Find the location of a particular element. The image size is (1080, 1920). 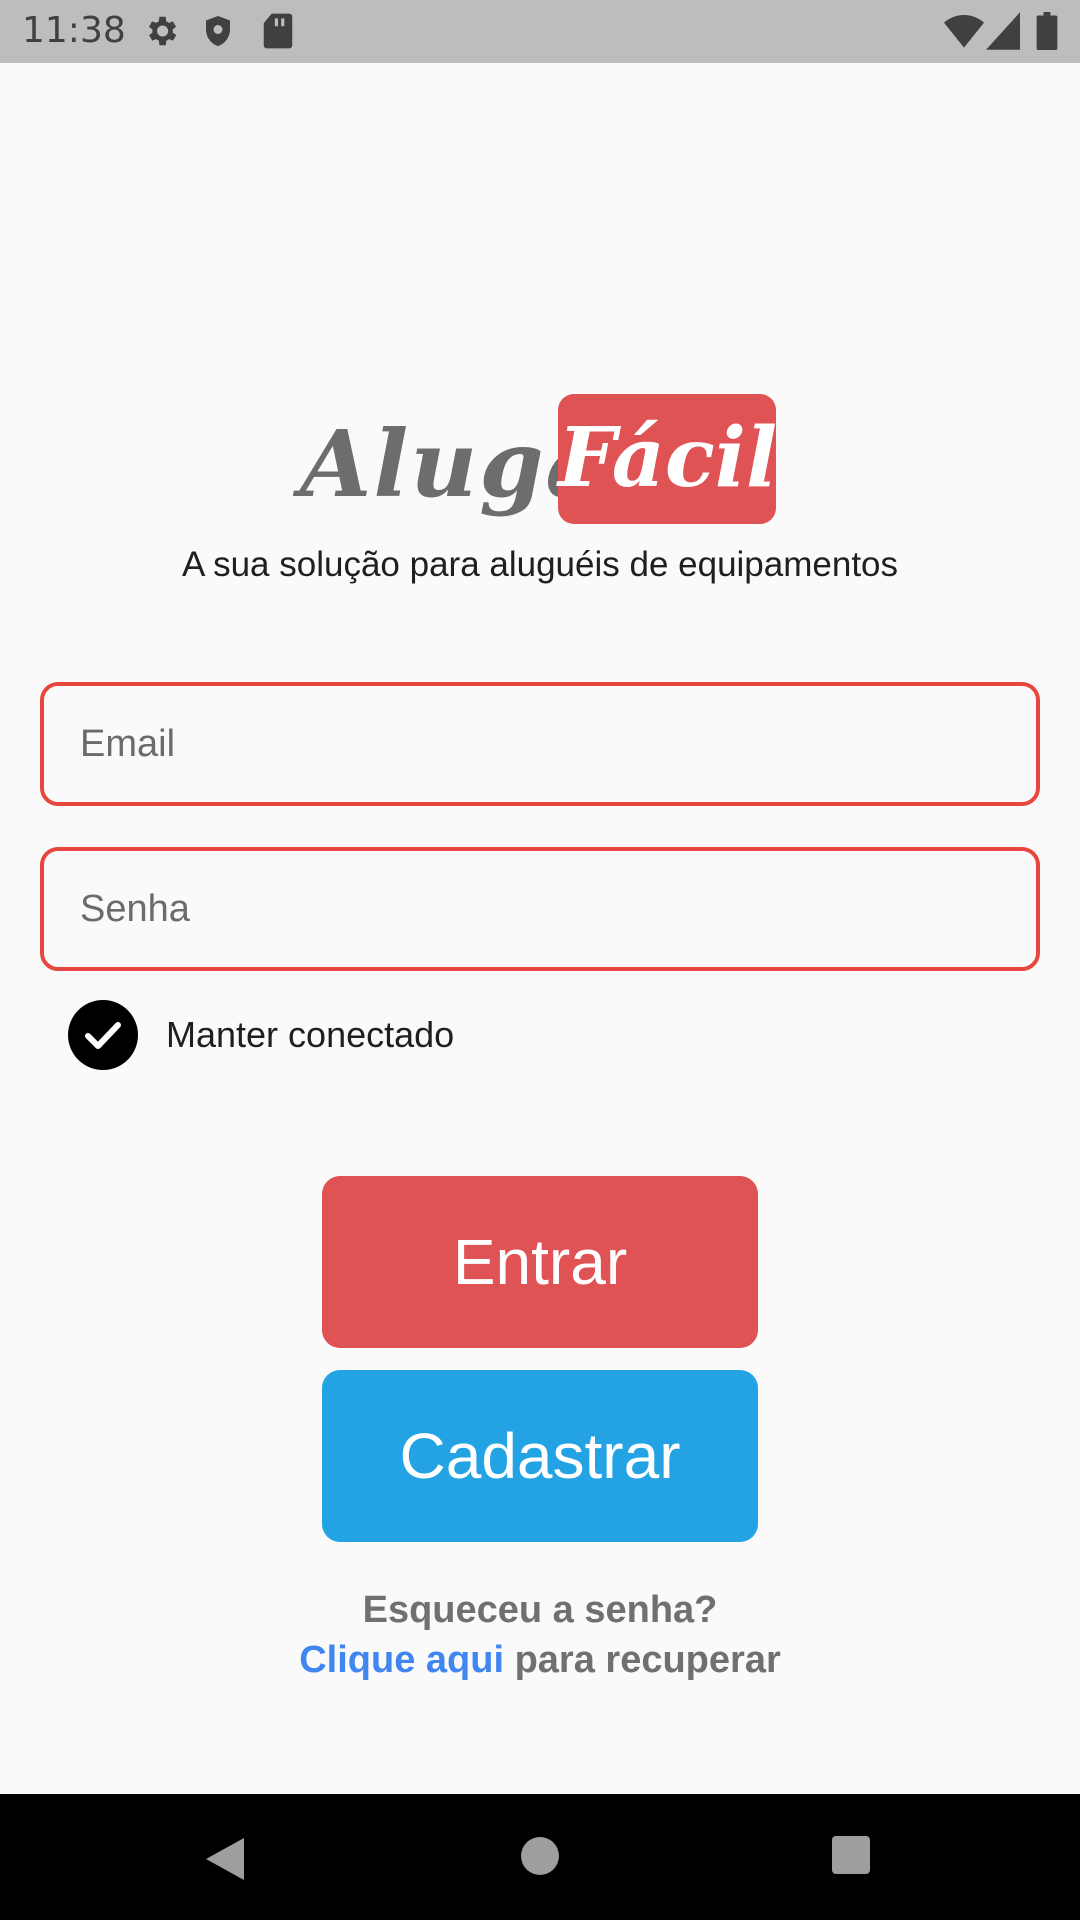

recover-line: Clique aqui para recuperar is located at coordinates (540, 1660).